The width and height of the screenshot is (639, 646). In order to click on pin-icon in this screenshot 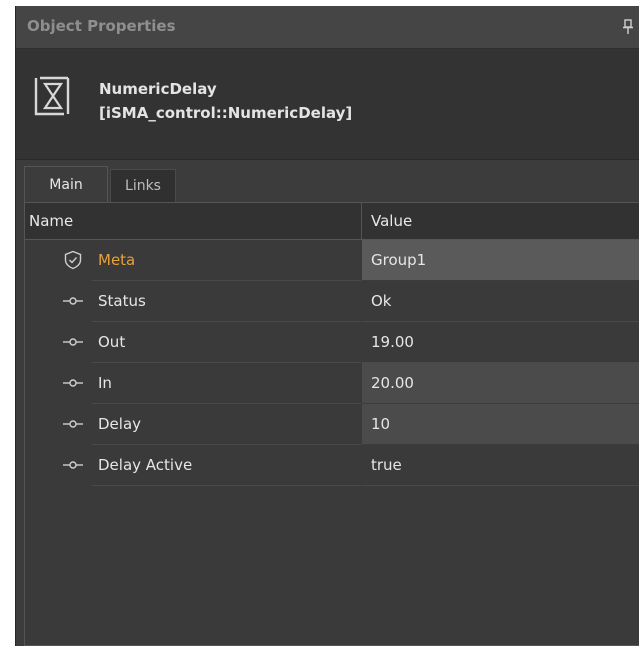, I will do `click(628, 27)`.